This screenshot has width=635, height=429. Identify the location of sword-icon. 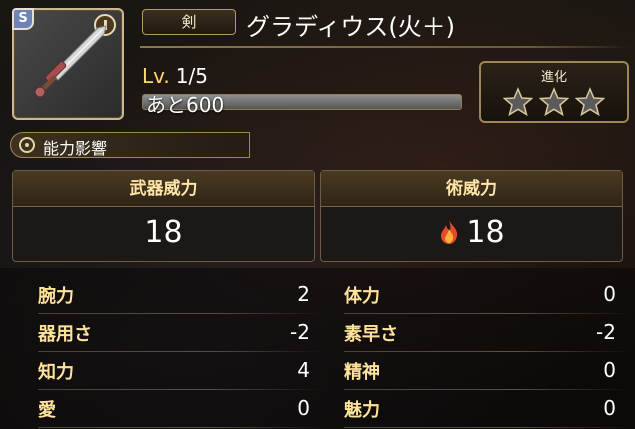
(70, 61).